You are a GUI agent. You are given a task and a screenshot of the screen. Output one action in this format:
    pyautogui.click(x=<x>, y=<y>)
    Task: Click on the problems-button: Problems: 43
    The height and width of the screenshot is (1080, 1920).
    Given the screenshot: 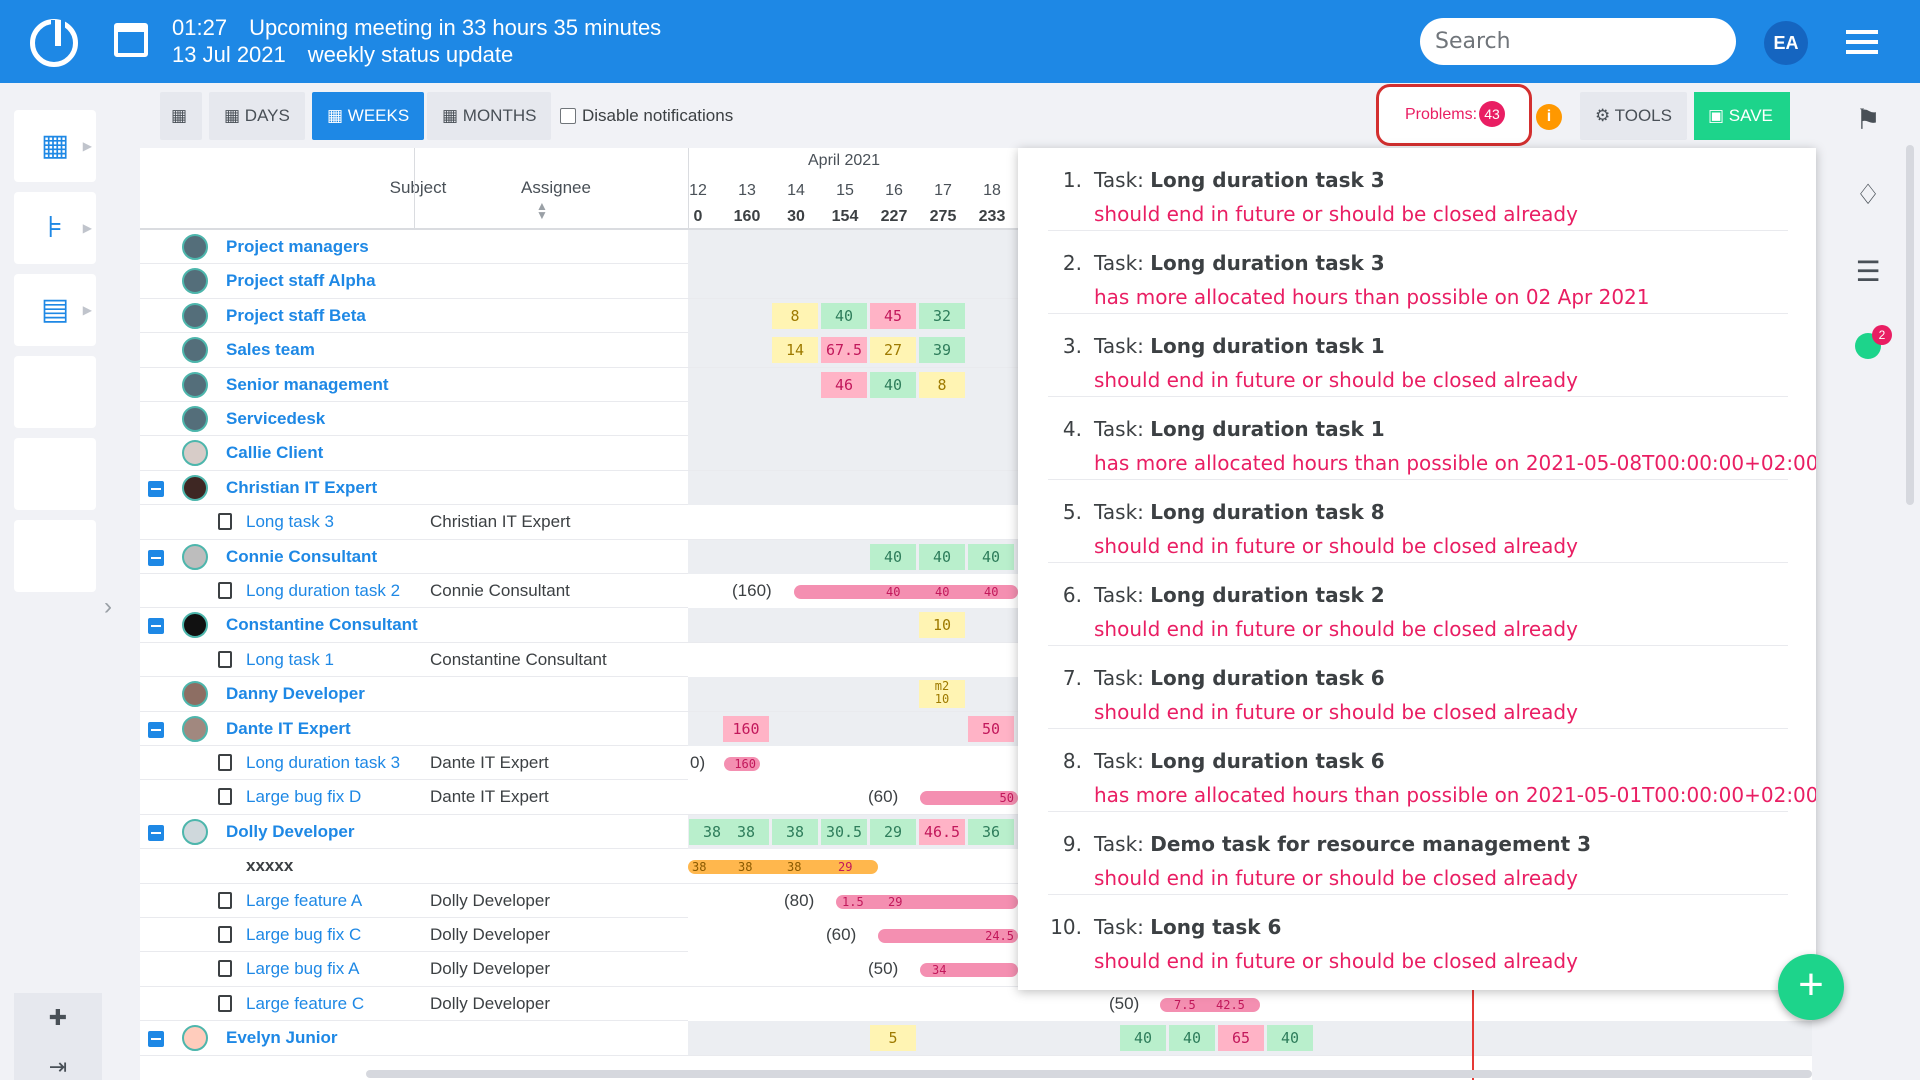 What is the action you would take?
    pyautogui.click(x=1454, y=115)
    